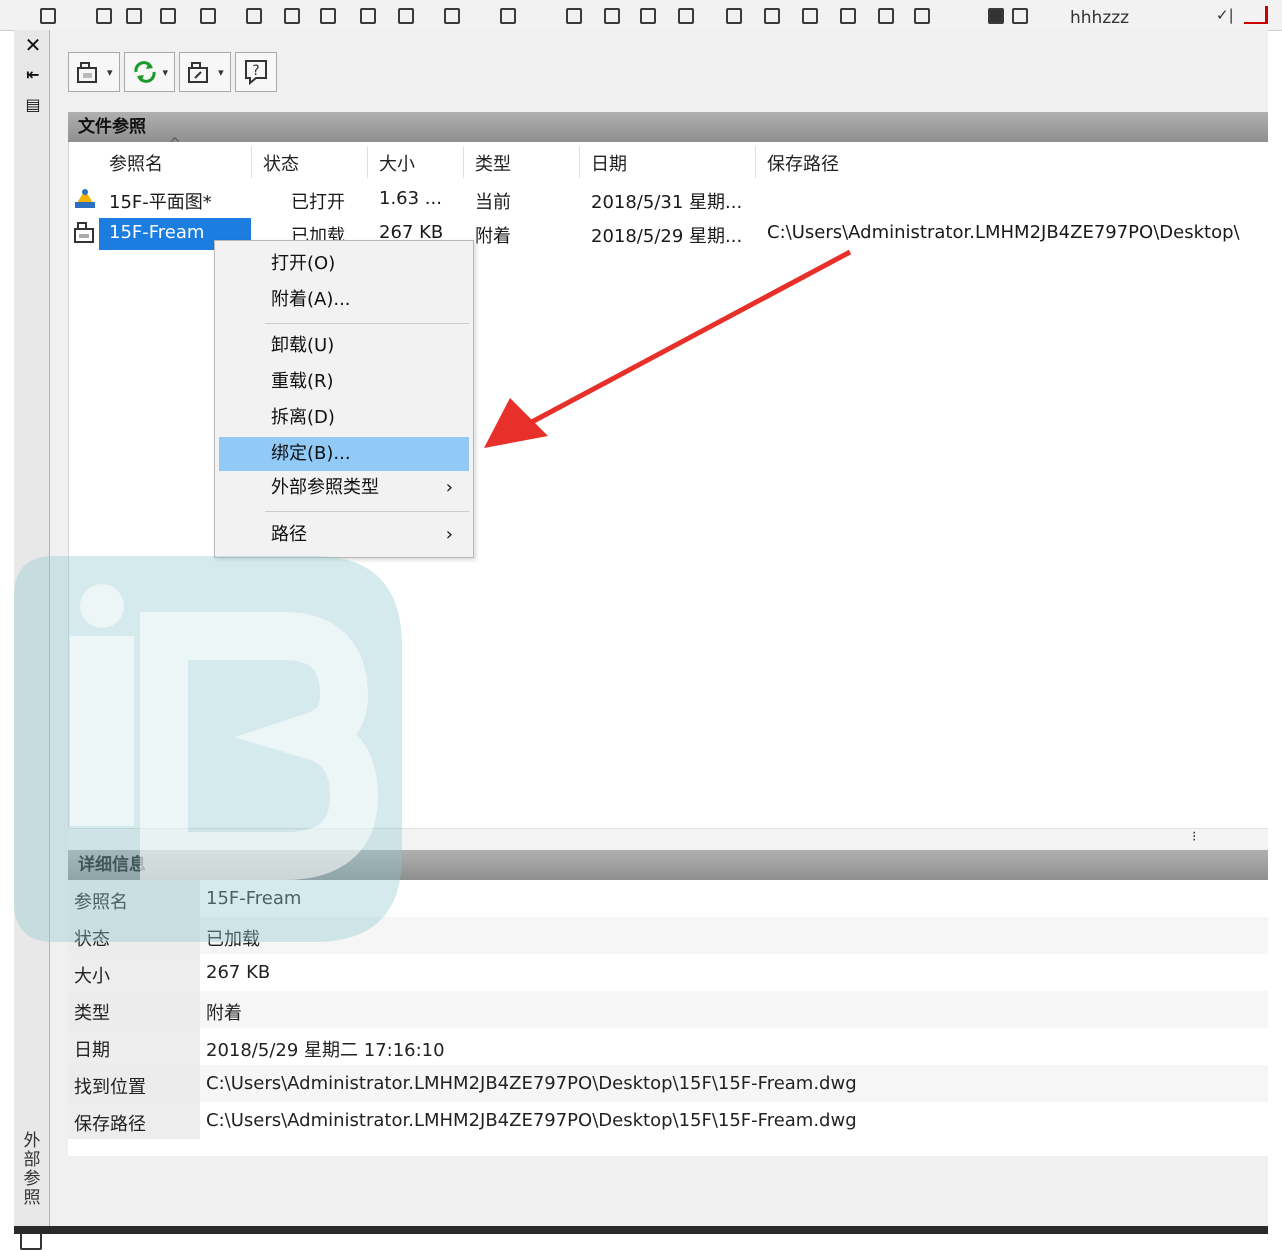 This screenshot has height=1250, width=1282. Describe the element at coordinates (668, 898) in the screenshot. I see `detail-row: 参照名 15F-Fream` at that location.